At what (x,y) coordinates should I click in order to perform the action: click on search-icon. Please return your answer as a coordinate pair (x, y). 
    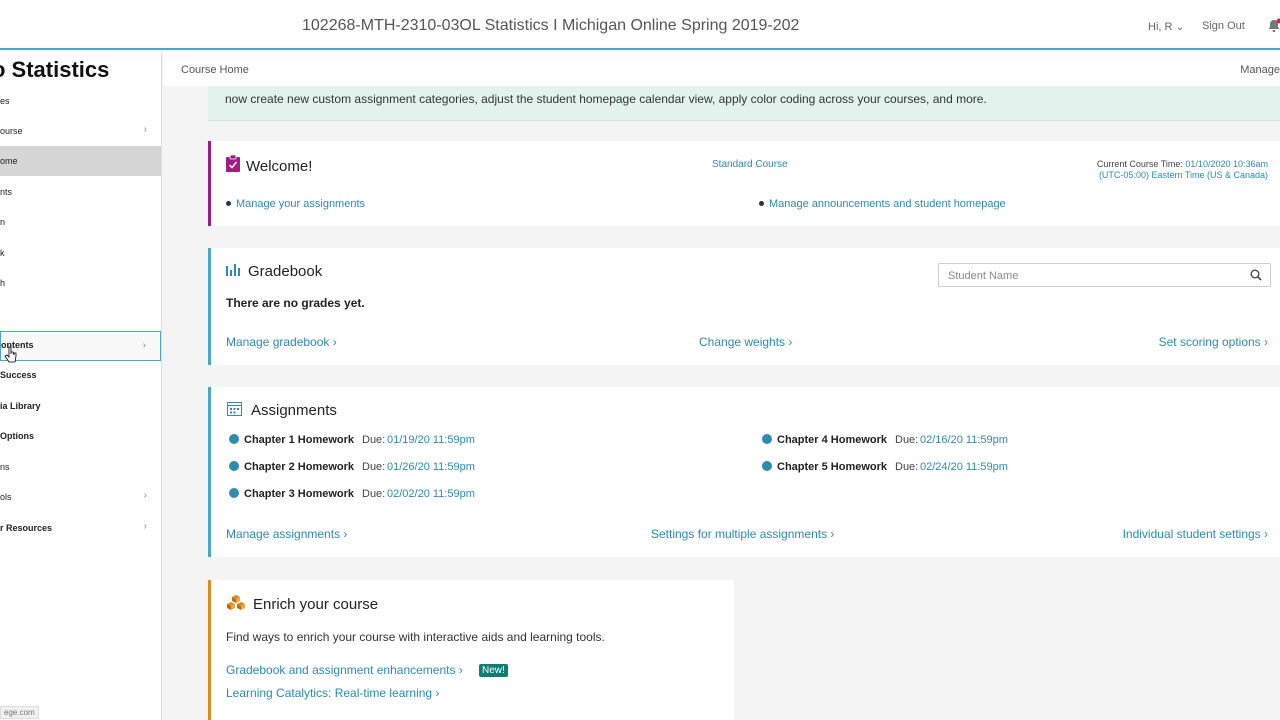
    Looking at the image, I should click on (1256, 275).